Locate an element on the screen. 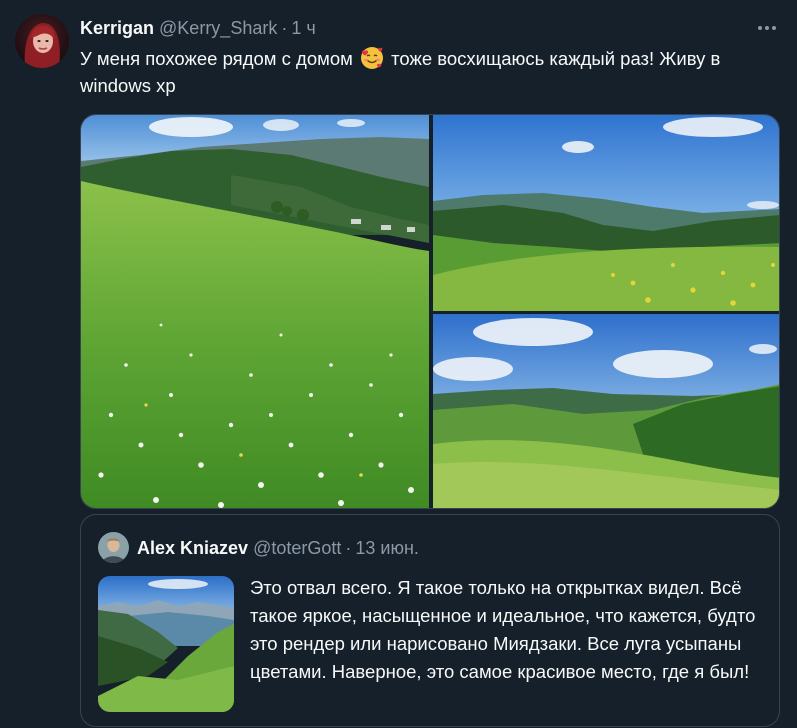 This screenshot has width=797, height=728. photo-green-hills is located at coordinates (606, 411).